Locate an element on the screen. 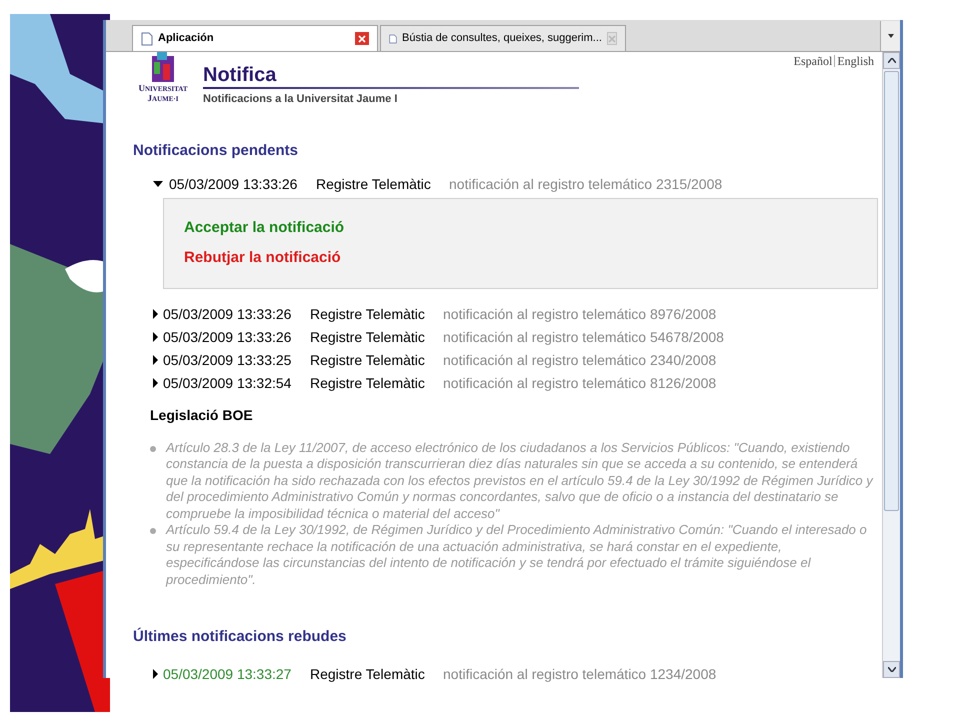 The width and height of the screenshot is (960, 720). language-link: Español is located at coordinates (813, 61).